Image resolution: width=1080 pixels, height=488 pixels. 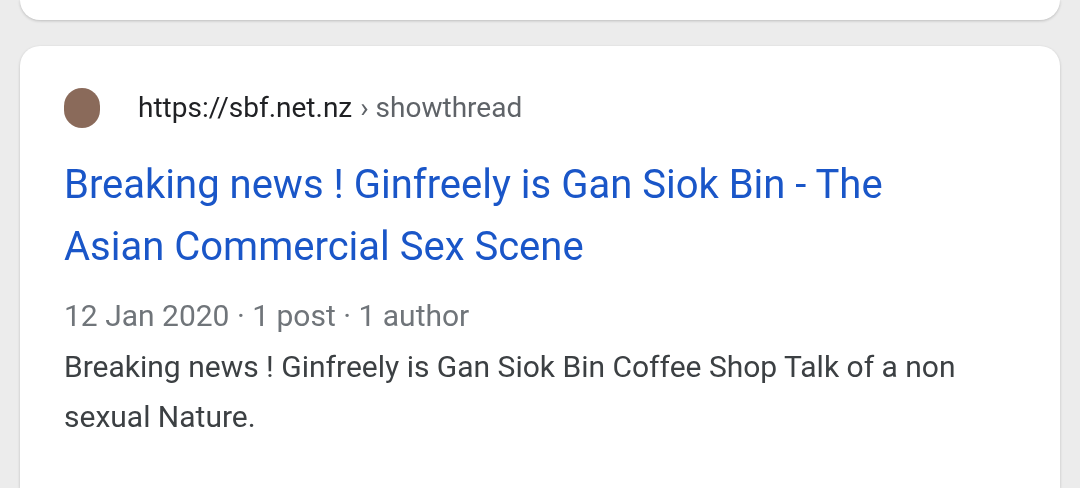 I want to click on result-meta: 12 Jan 2020 · 1 post · 1 author, so click(x=267, y=316).